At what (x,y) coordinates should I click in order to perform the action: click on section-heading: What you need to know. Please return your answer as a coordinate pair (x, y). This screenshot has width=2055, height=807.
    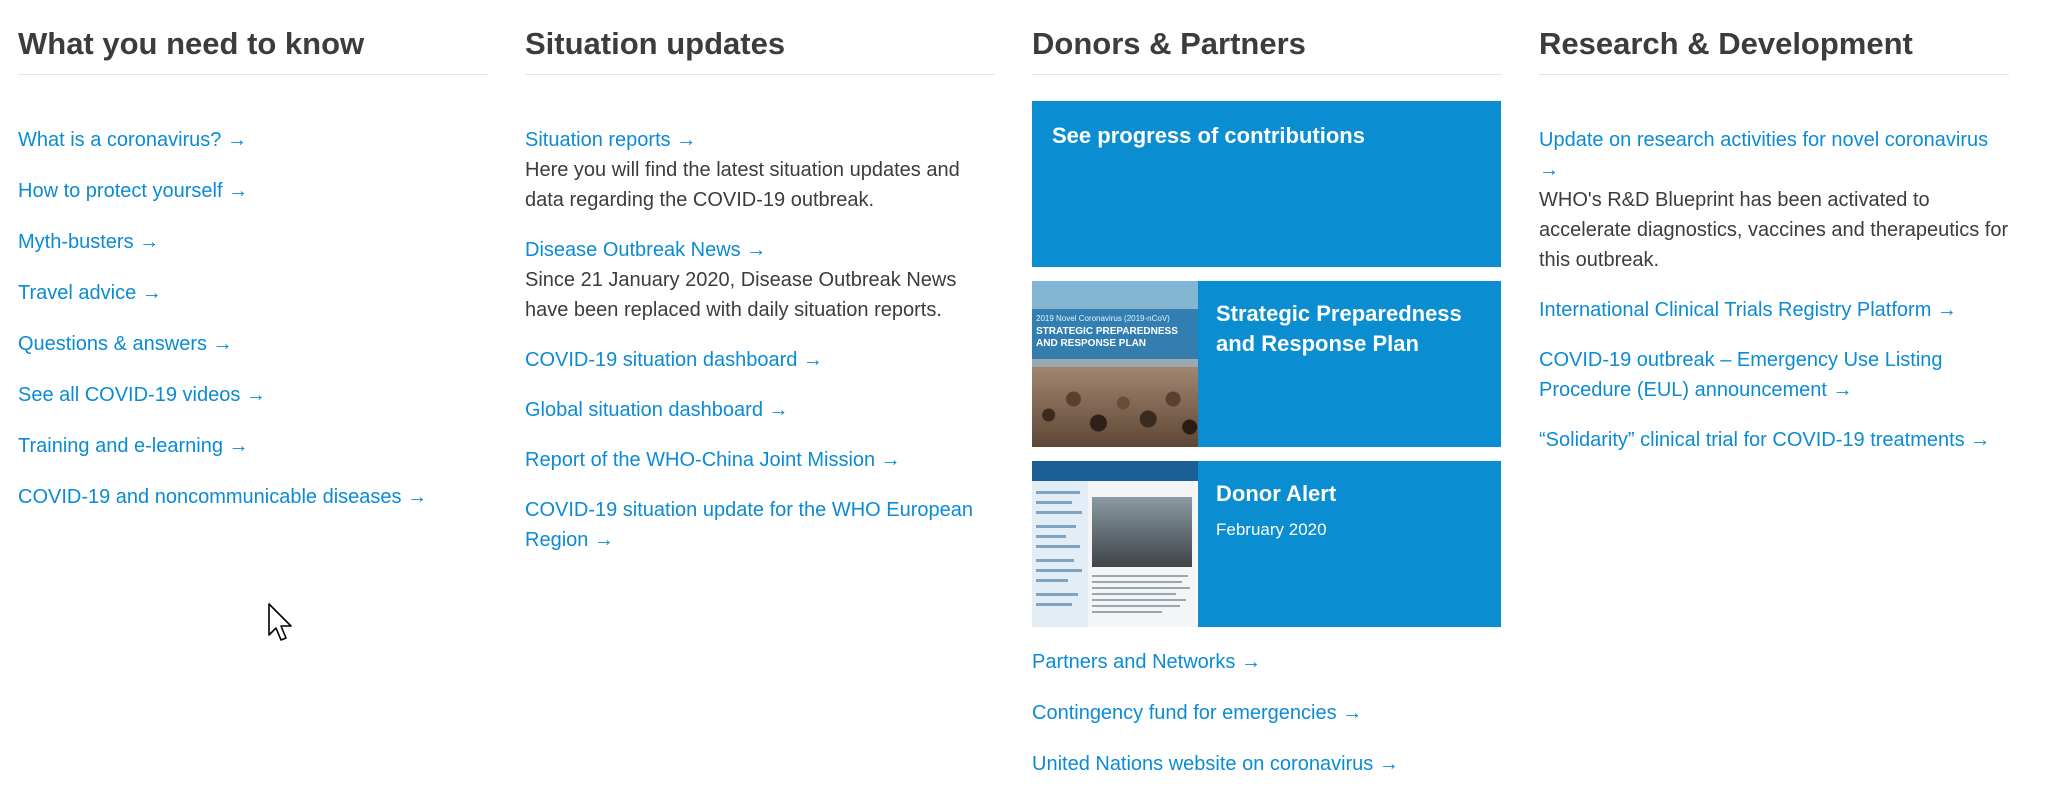
    Looking at the image, I should click on (253, 37).